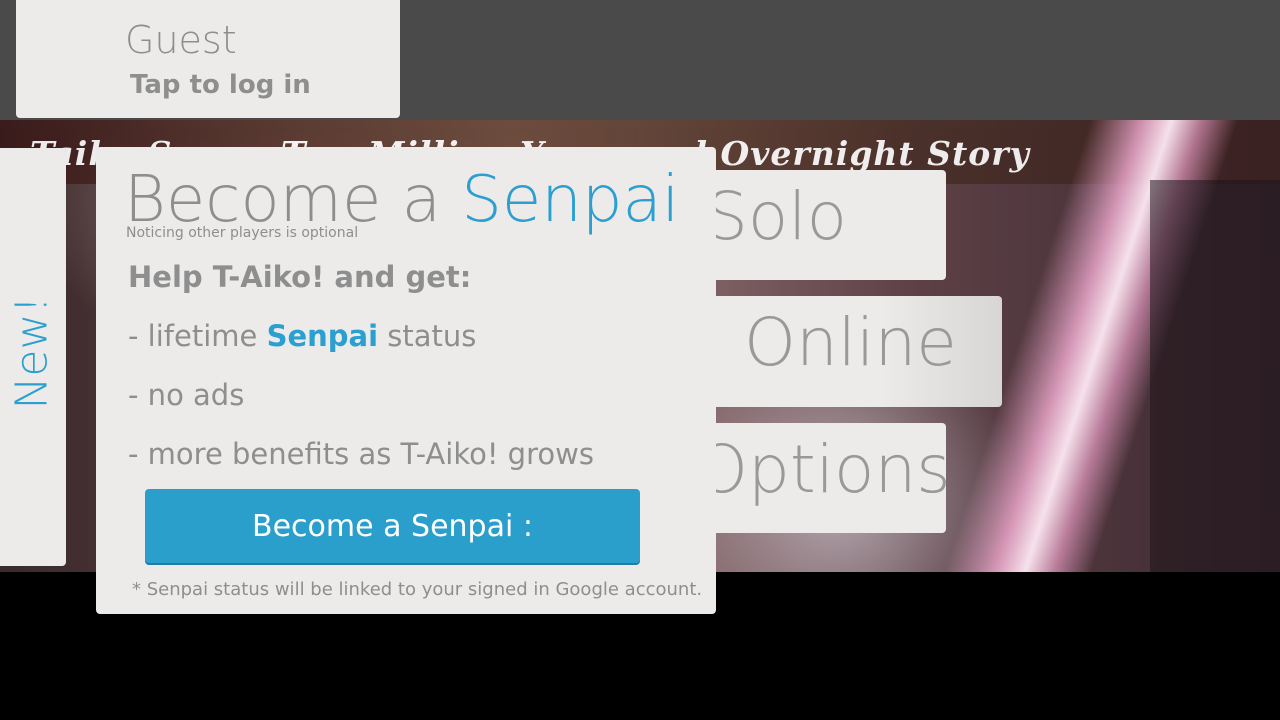 The height and width of the screenshot is (720, 1280). I want to click on become-senpai-button: Become a Senpai :, so click(392, 526).